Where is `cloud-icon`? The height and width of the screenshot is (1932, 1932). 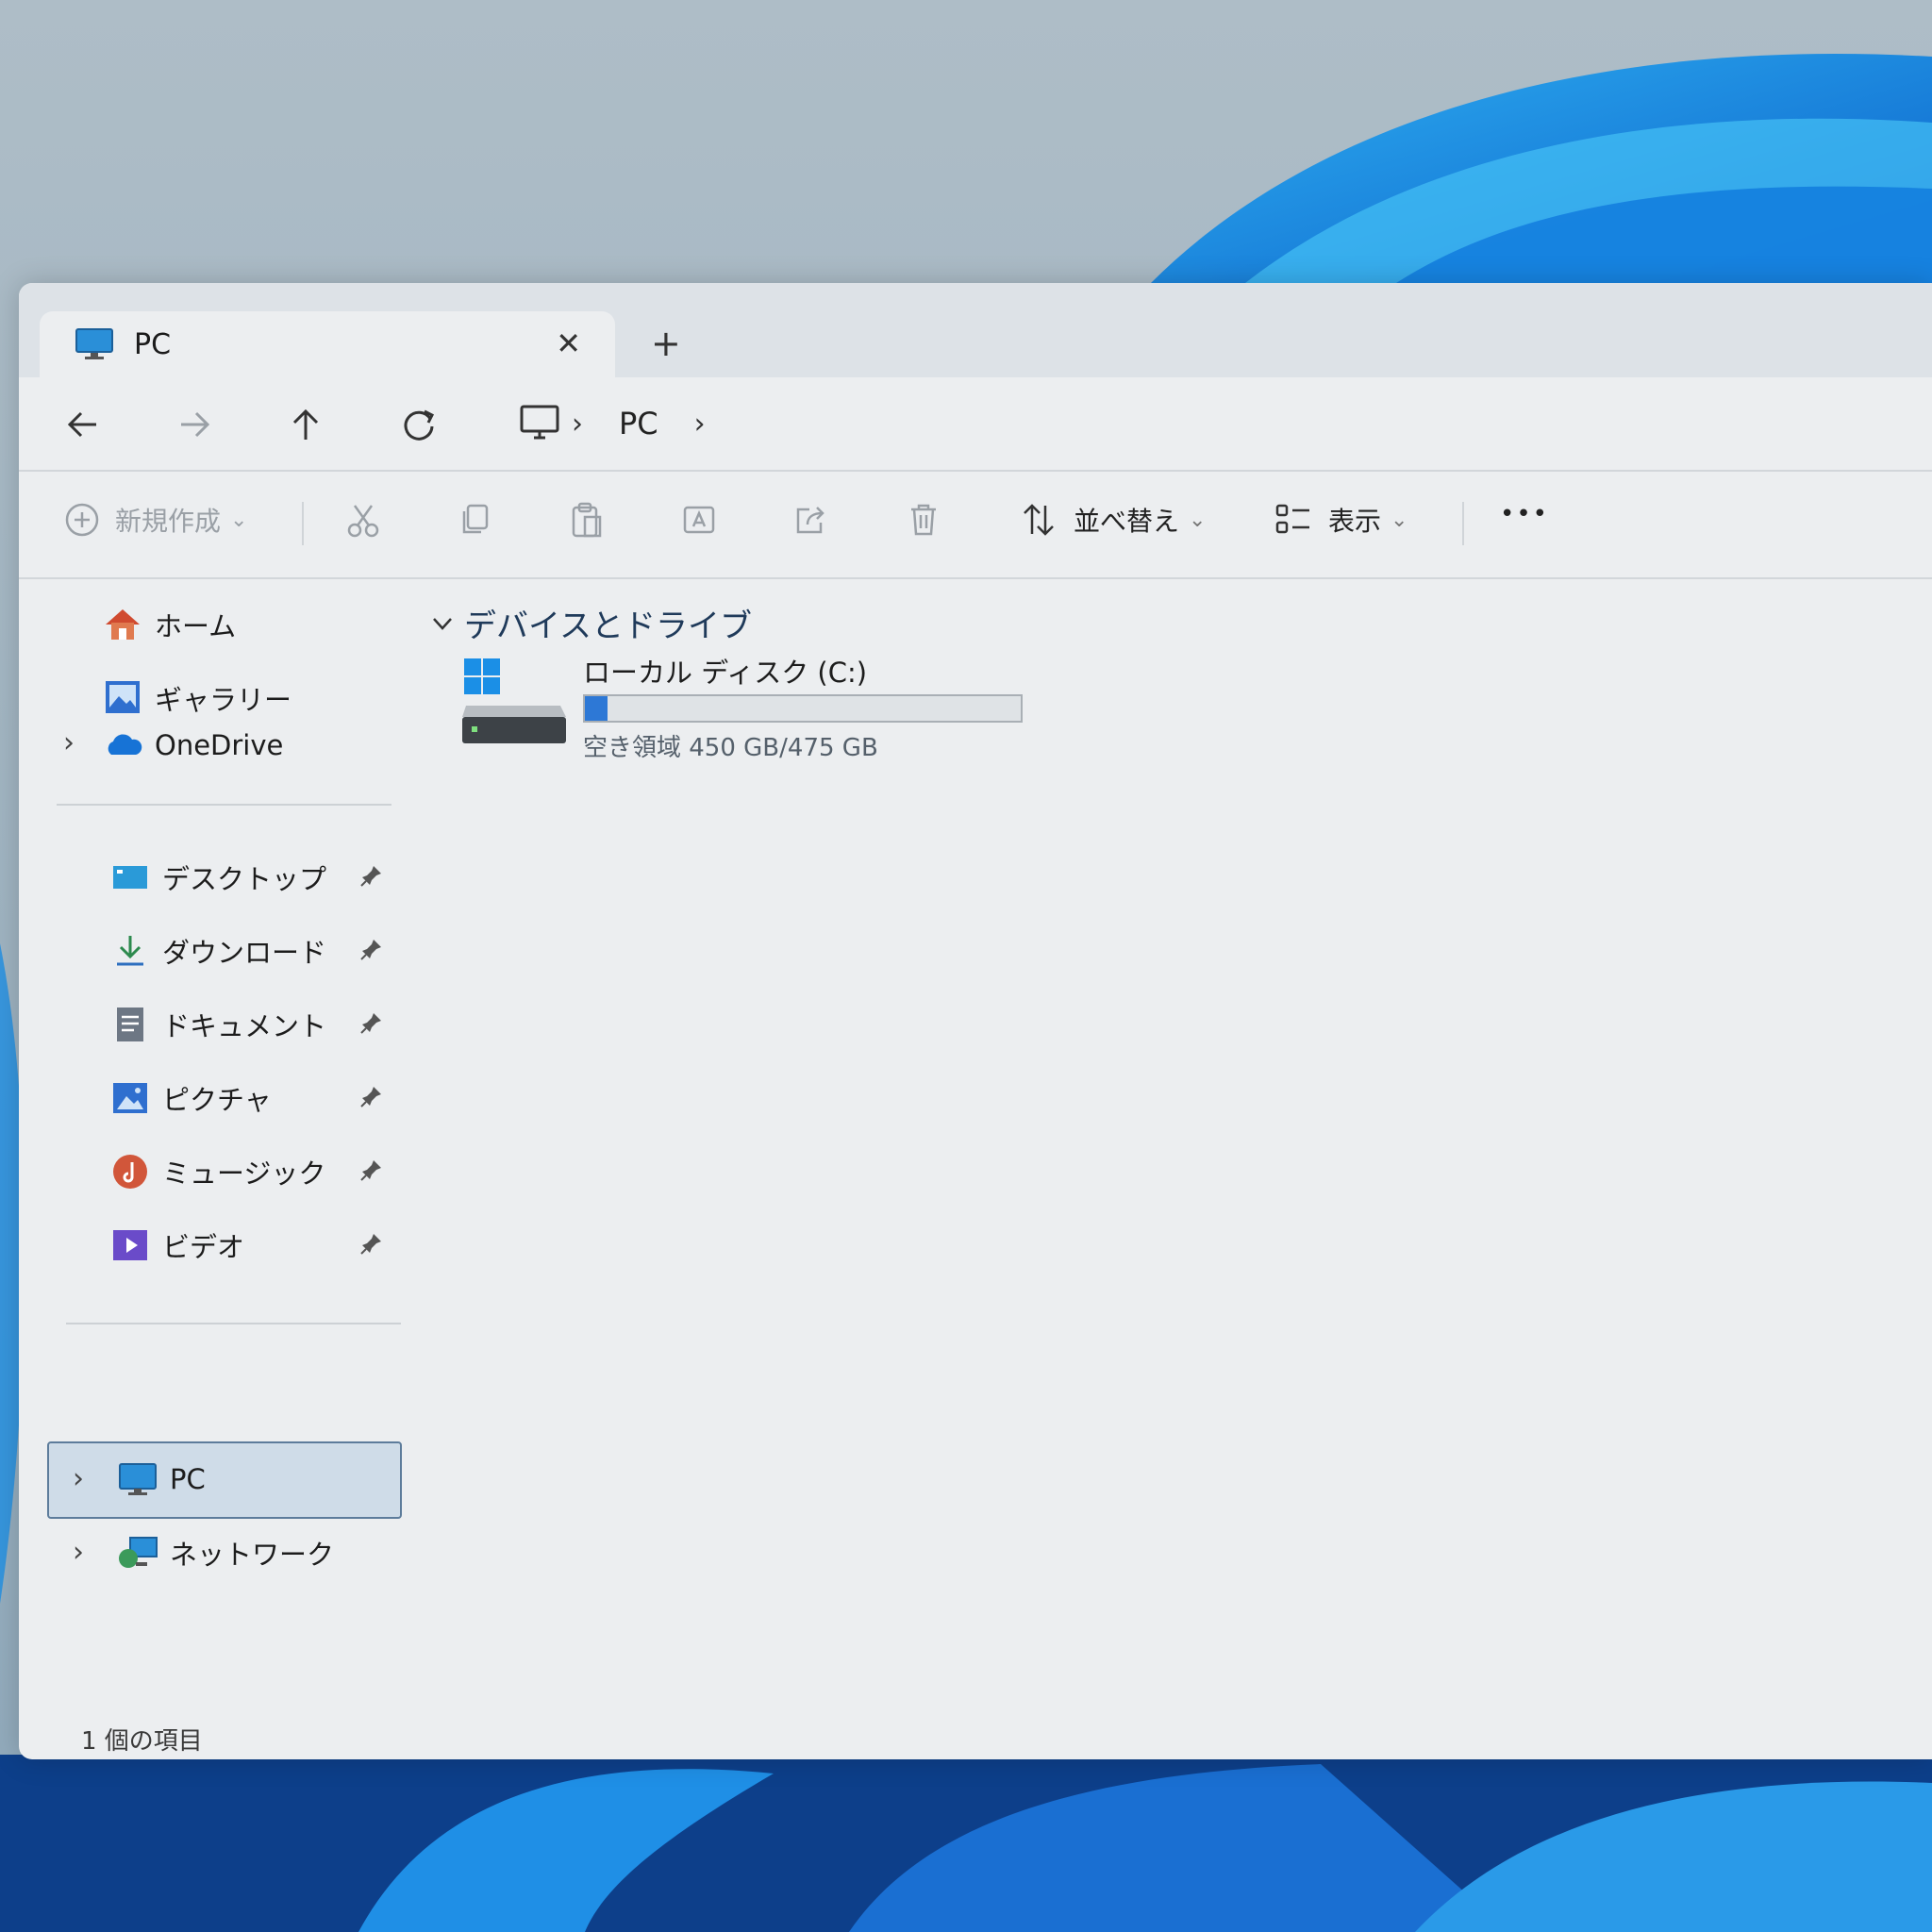
cloud-icon is located at coordinates (125, 745).